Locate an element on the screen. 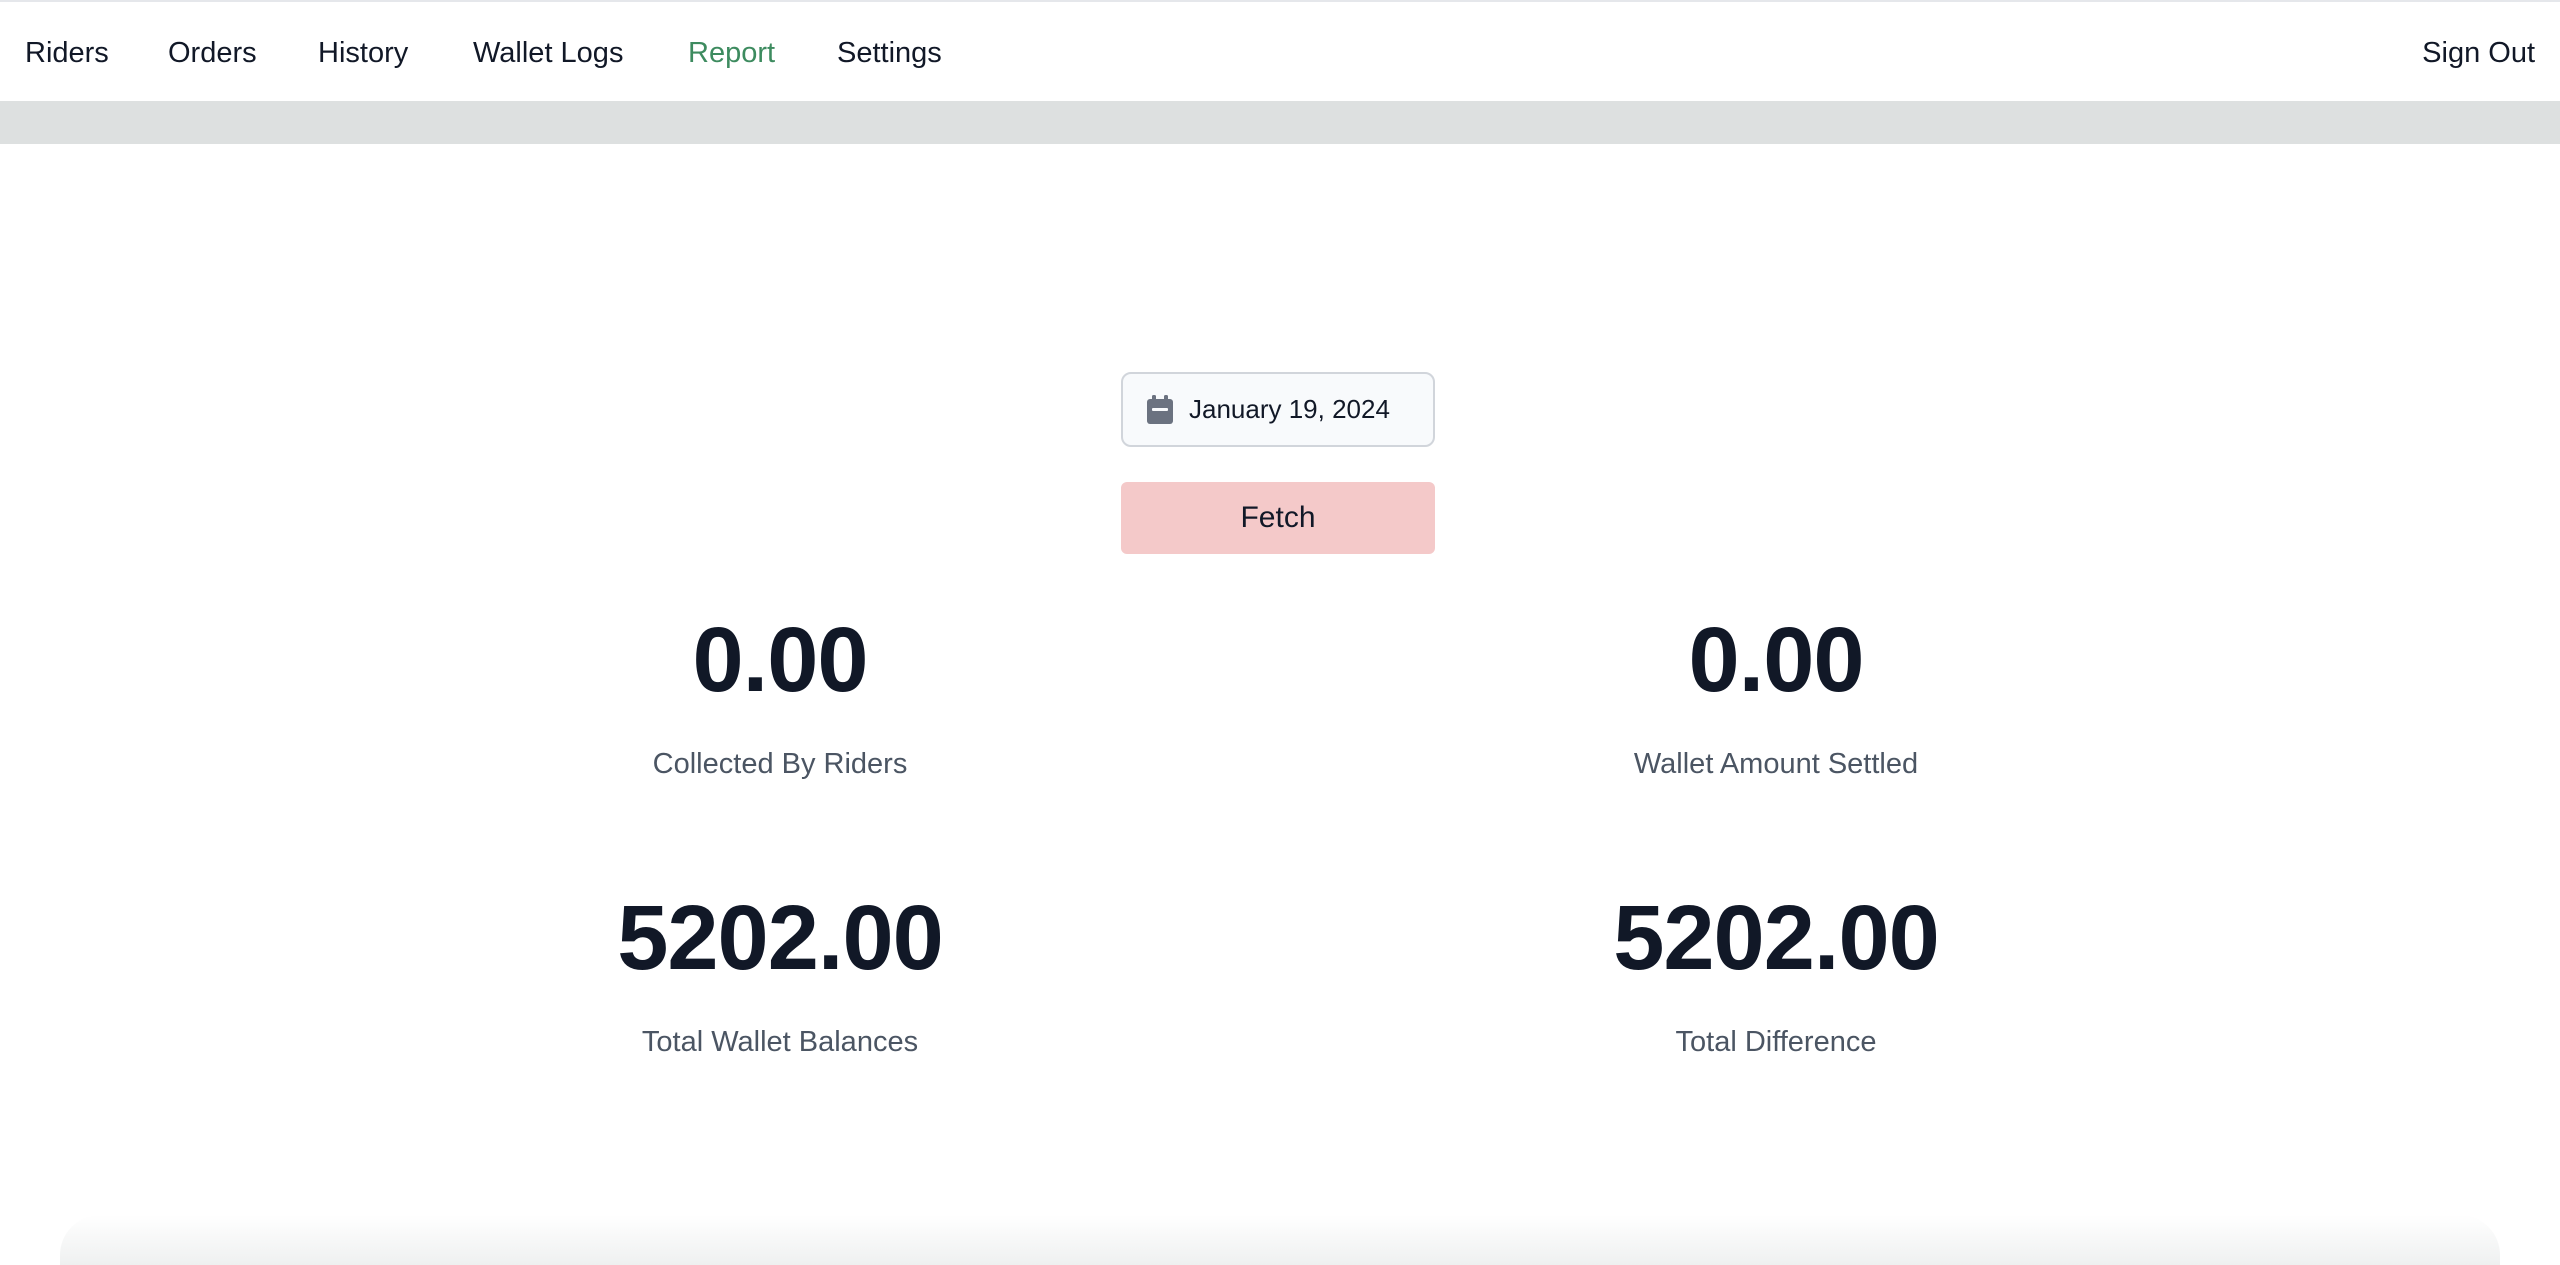 Image resolution: width=2560 pixels, height=1265 pixels. nav-link-riders: Riders is located at coordinates (67, 53).